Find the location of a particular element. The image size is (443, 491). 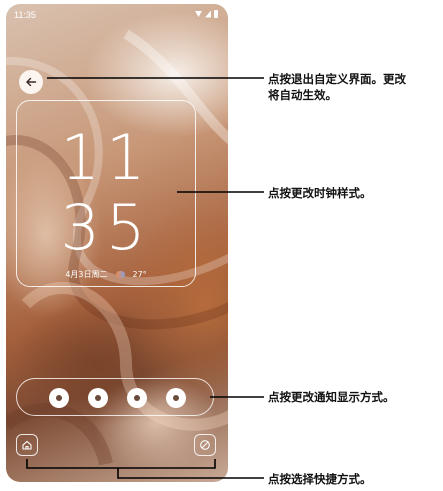

callout-clock-style: 点按更改时钟样式。 is located at coordinates (320, 193).